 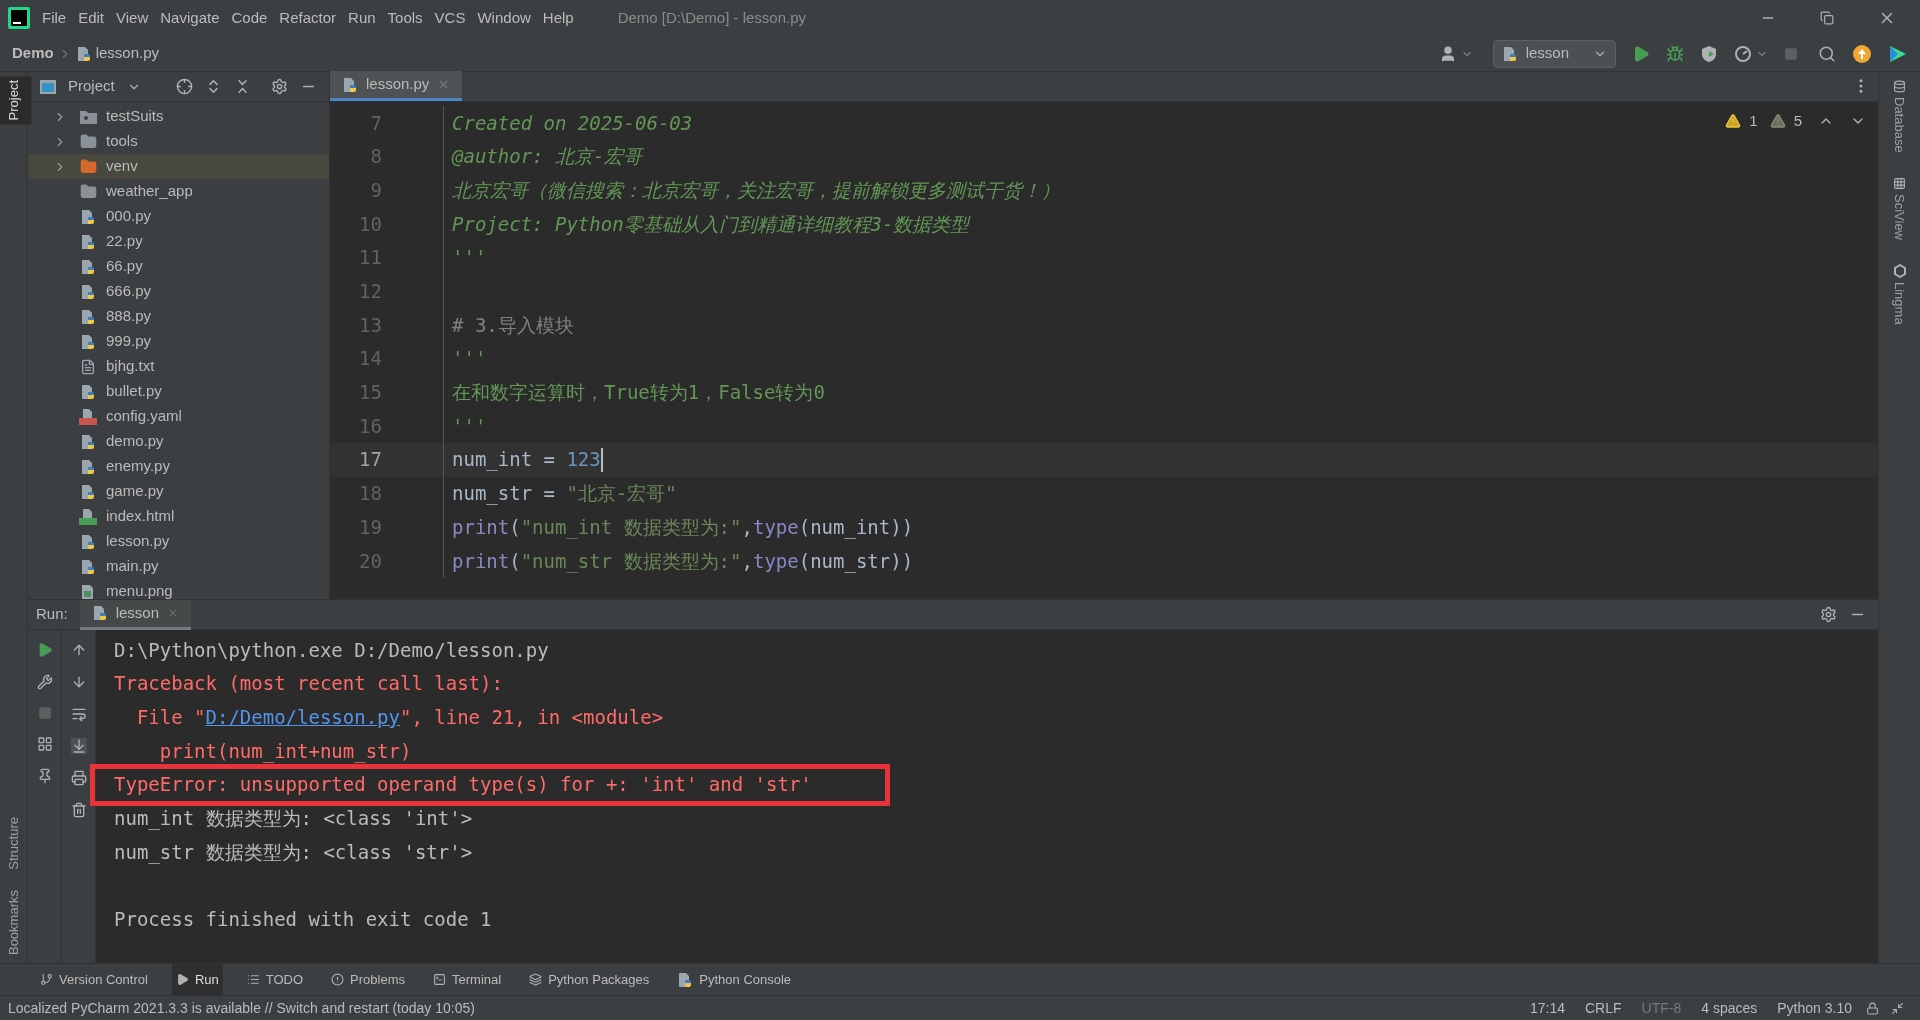 What do you see at coordinates (129, 216) in the screenshot?
I see `tree-item-label: 000.py` at bounding box center [129, 216].